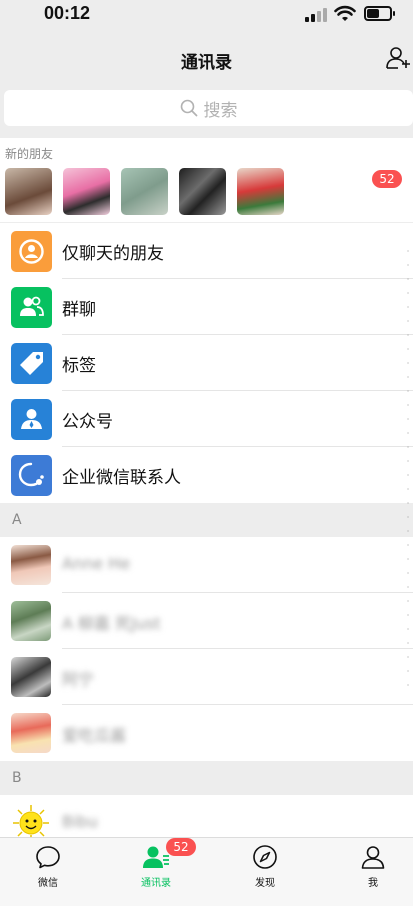 This screenshot has height=906, width=413. What do you see at coordinates (80, 821) in the screenshot?
I see `contact-name: Bibu` at bounding box center [80, 821].